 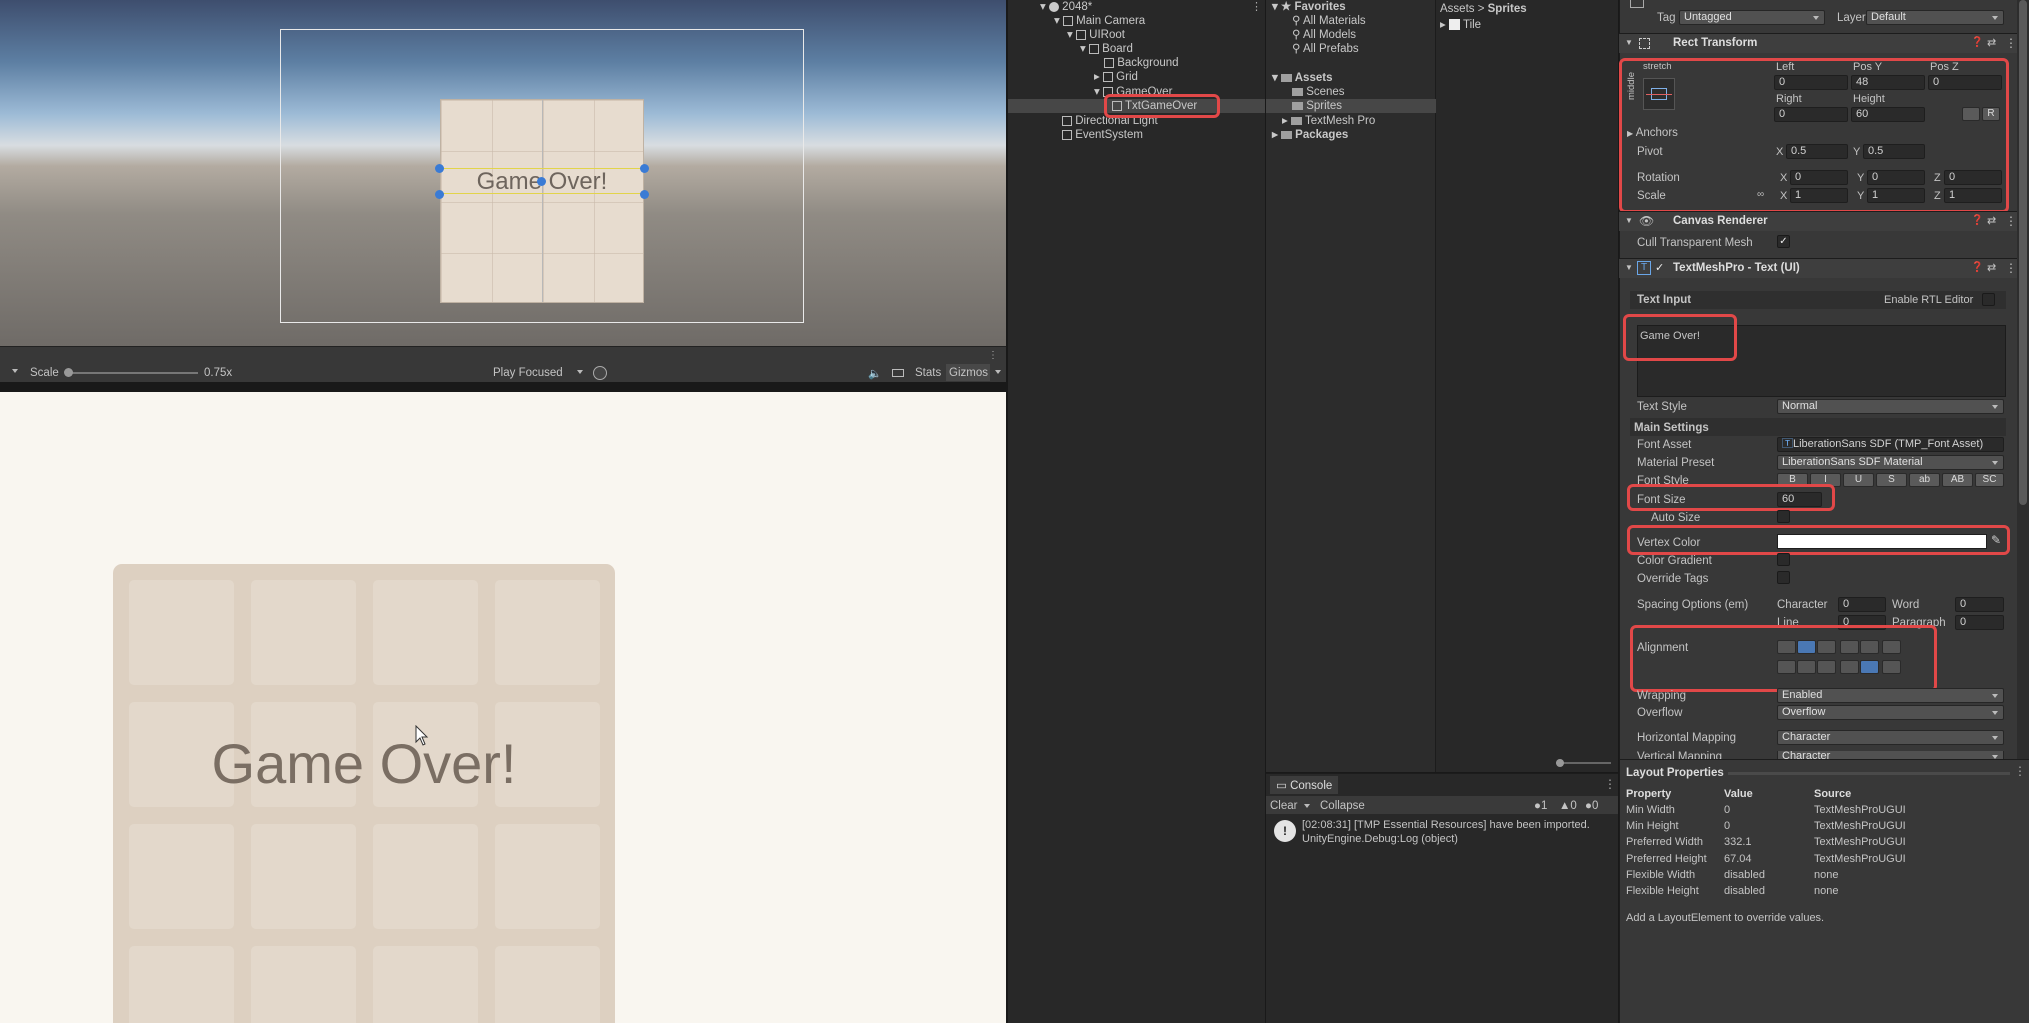 What do you see at coordinates (1858, 480) in the screenshot?
I see `font-style-underline: U` at bounding box center [1858, 480].